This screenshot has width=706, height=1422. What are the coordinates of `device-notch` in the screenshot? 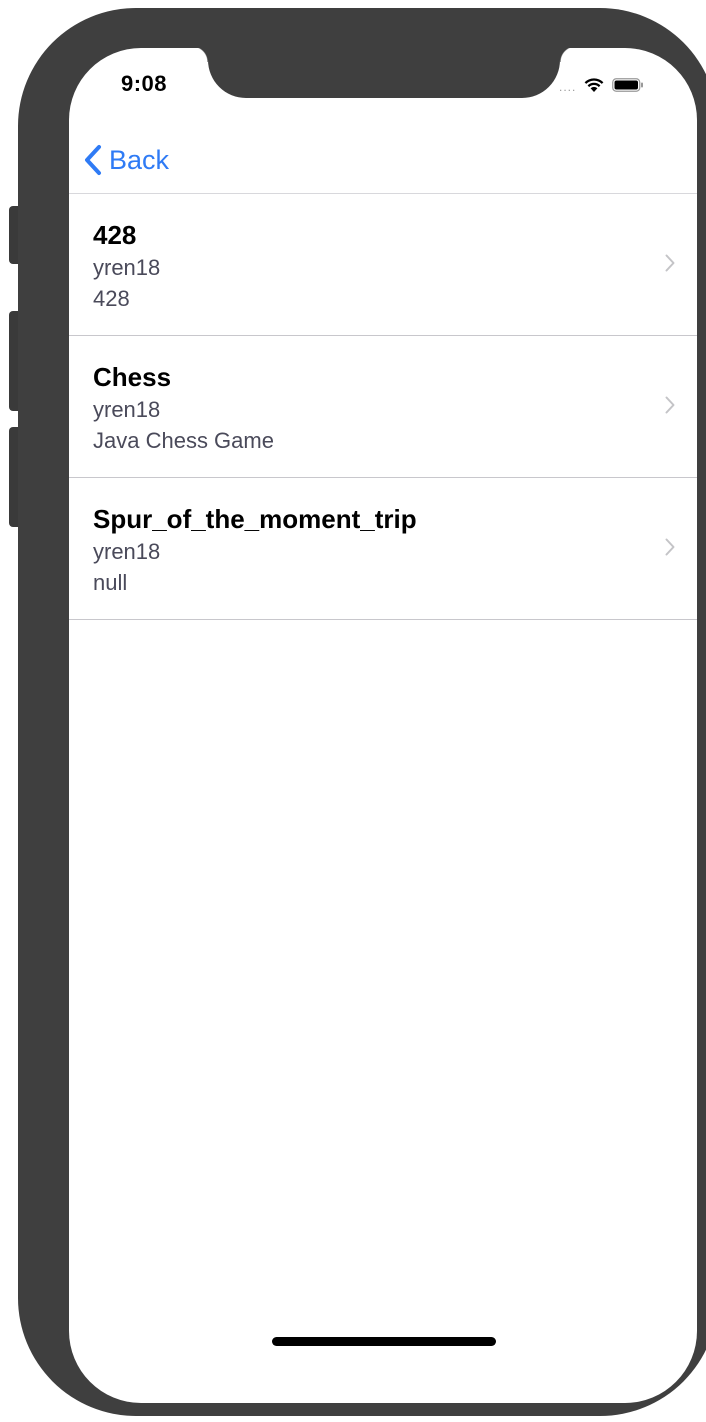 It's located at (384, 73).